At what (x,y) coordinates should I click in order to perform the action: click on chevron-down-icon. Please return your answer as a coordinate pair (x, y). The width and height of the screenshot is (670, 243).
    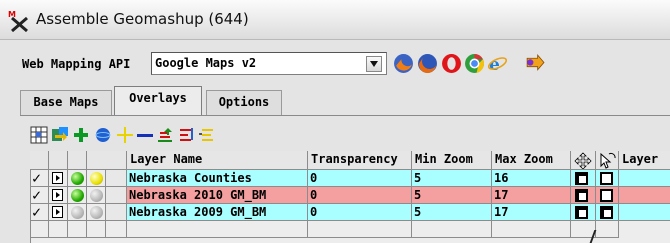
    Looking at the image, I should click on (374, 64).